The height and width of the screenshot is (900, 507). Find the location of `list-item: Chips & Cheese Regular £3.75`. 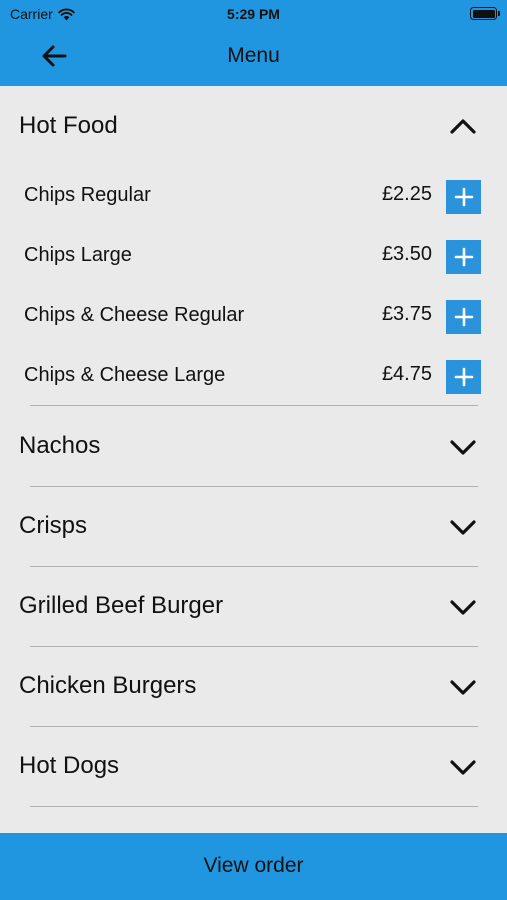

list-item: Chips & Cheese Regular £3.75 is located at coordinates (253, 316).